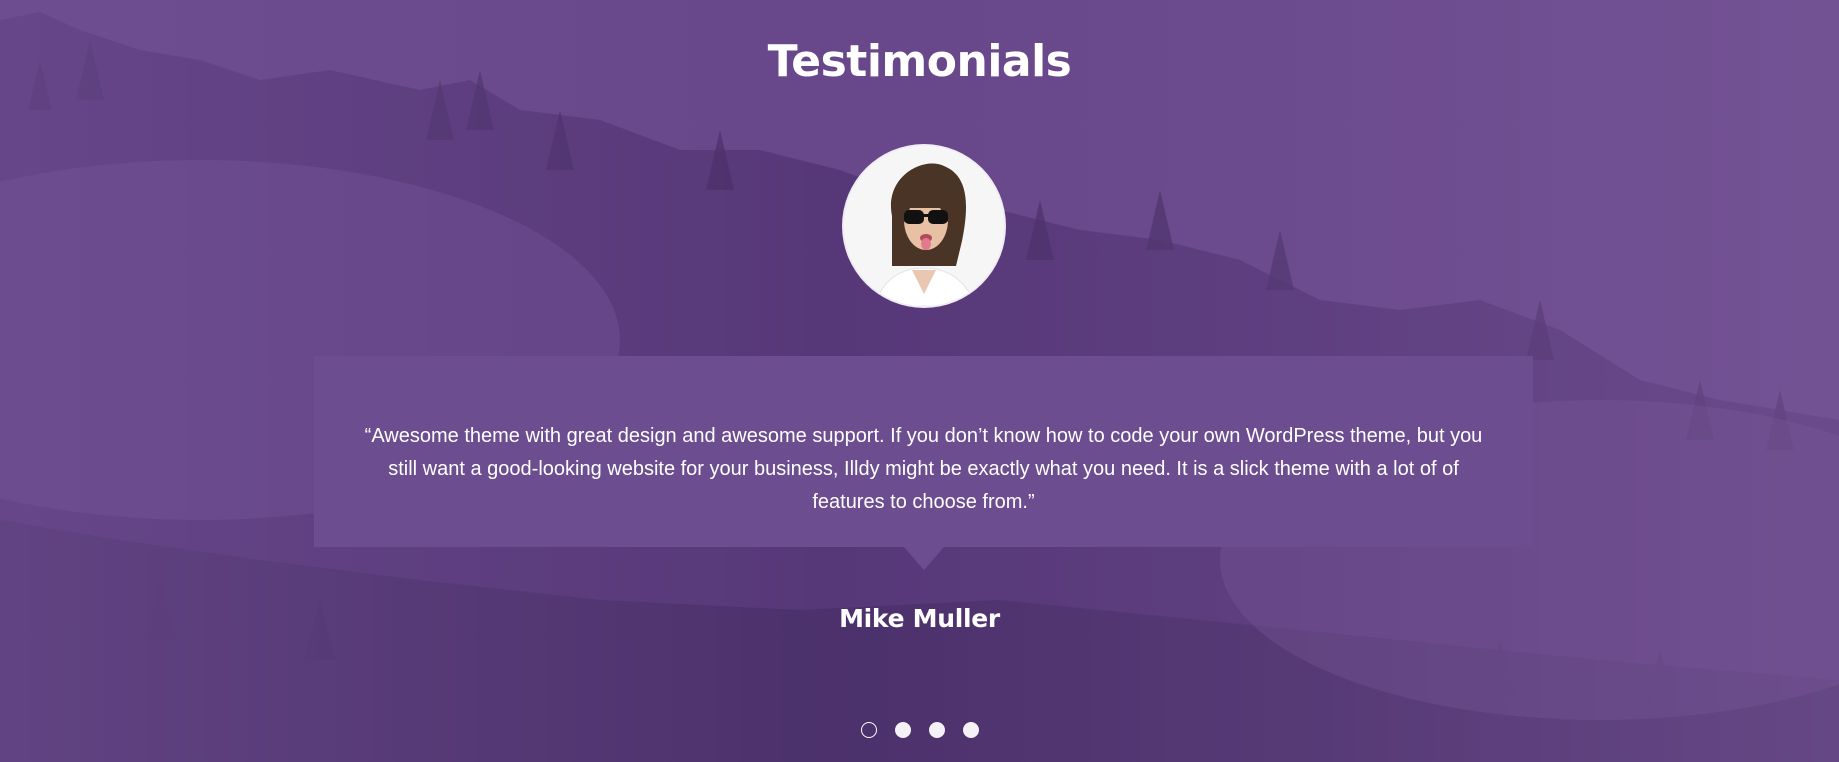  I want to click on person-avatar-icon, so click(924, 226).